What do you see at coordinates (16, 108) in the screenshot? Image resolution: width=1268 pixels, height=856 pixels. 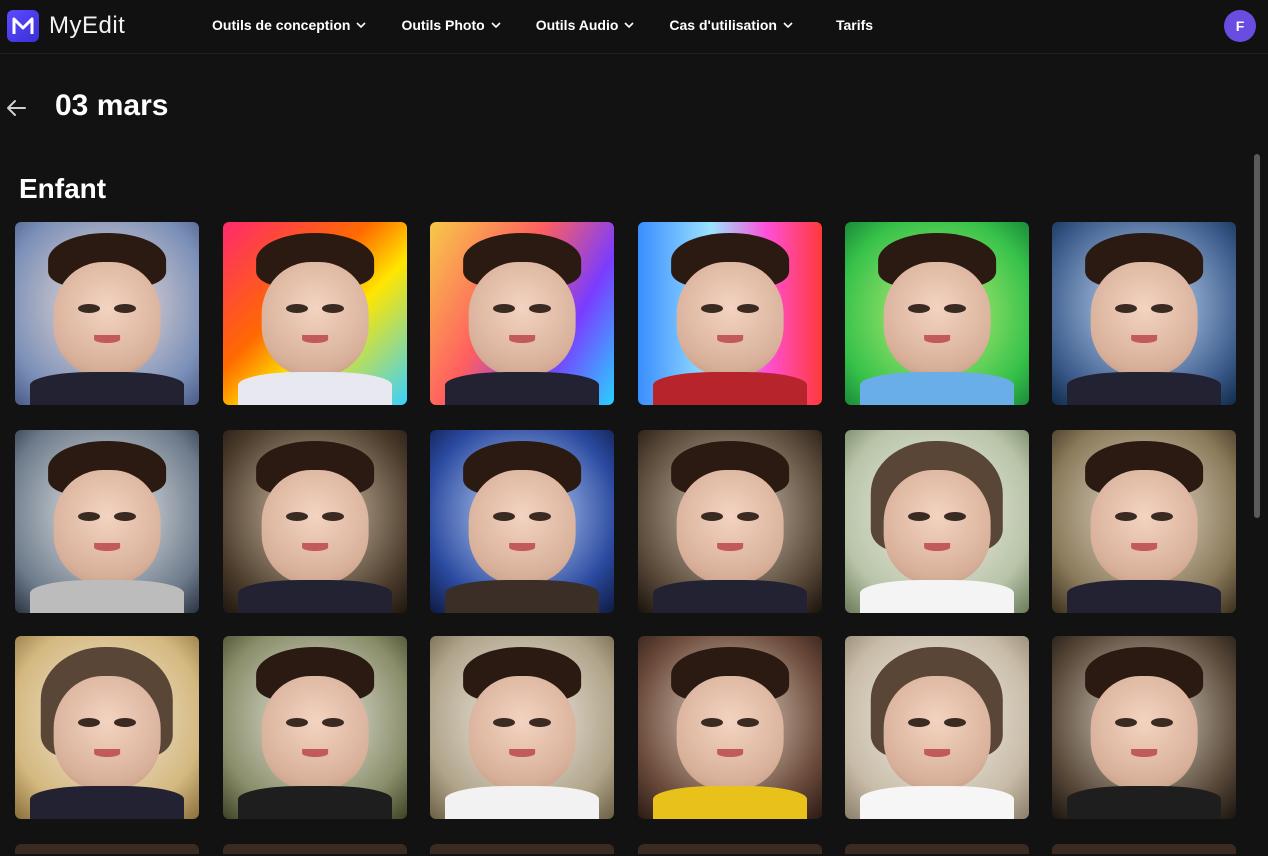 I see `arrow-left-icon` at bounding box center [16, 108].